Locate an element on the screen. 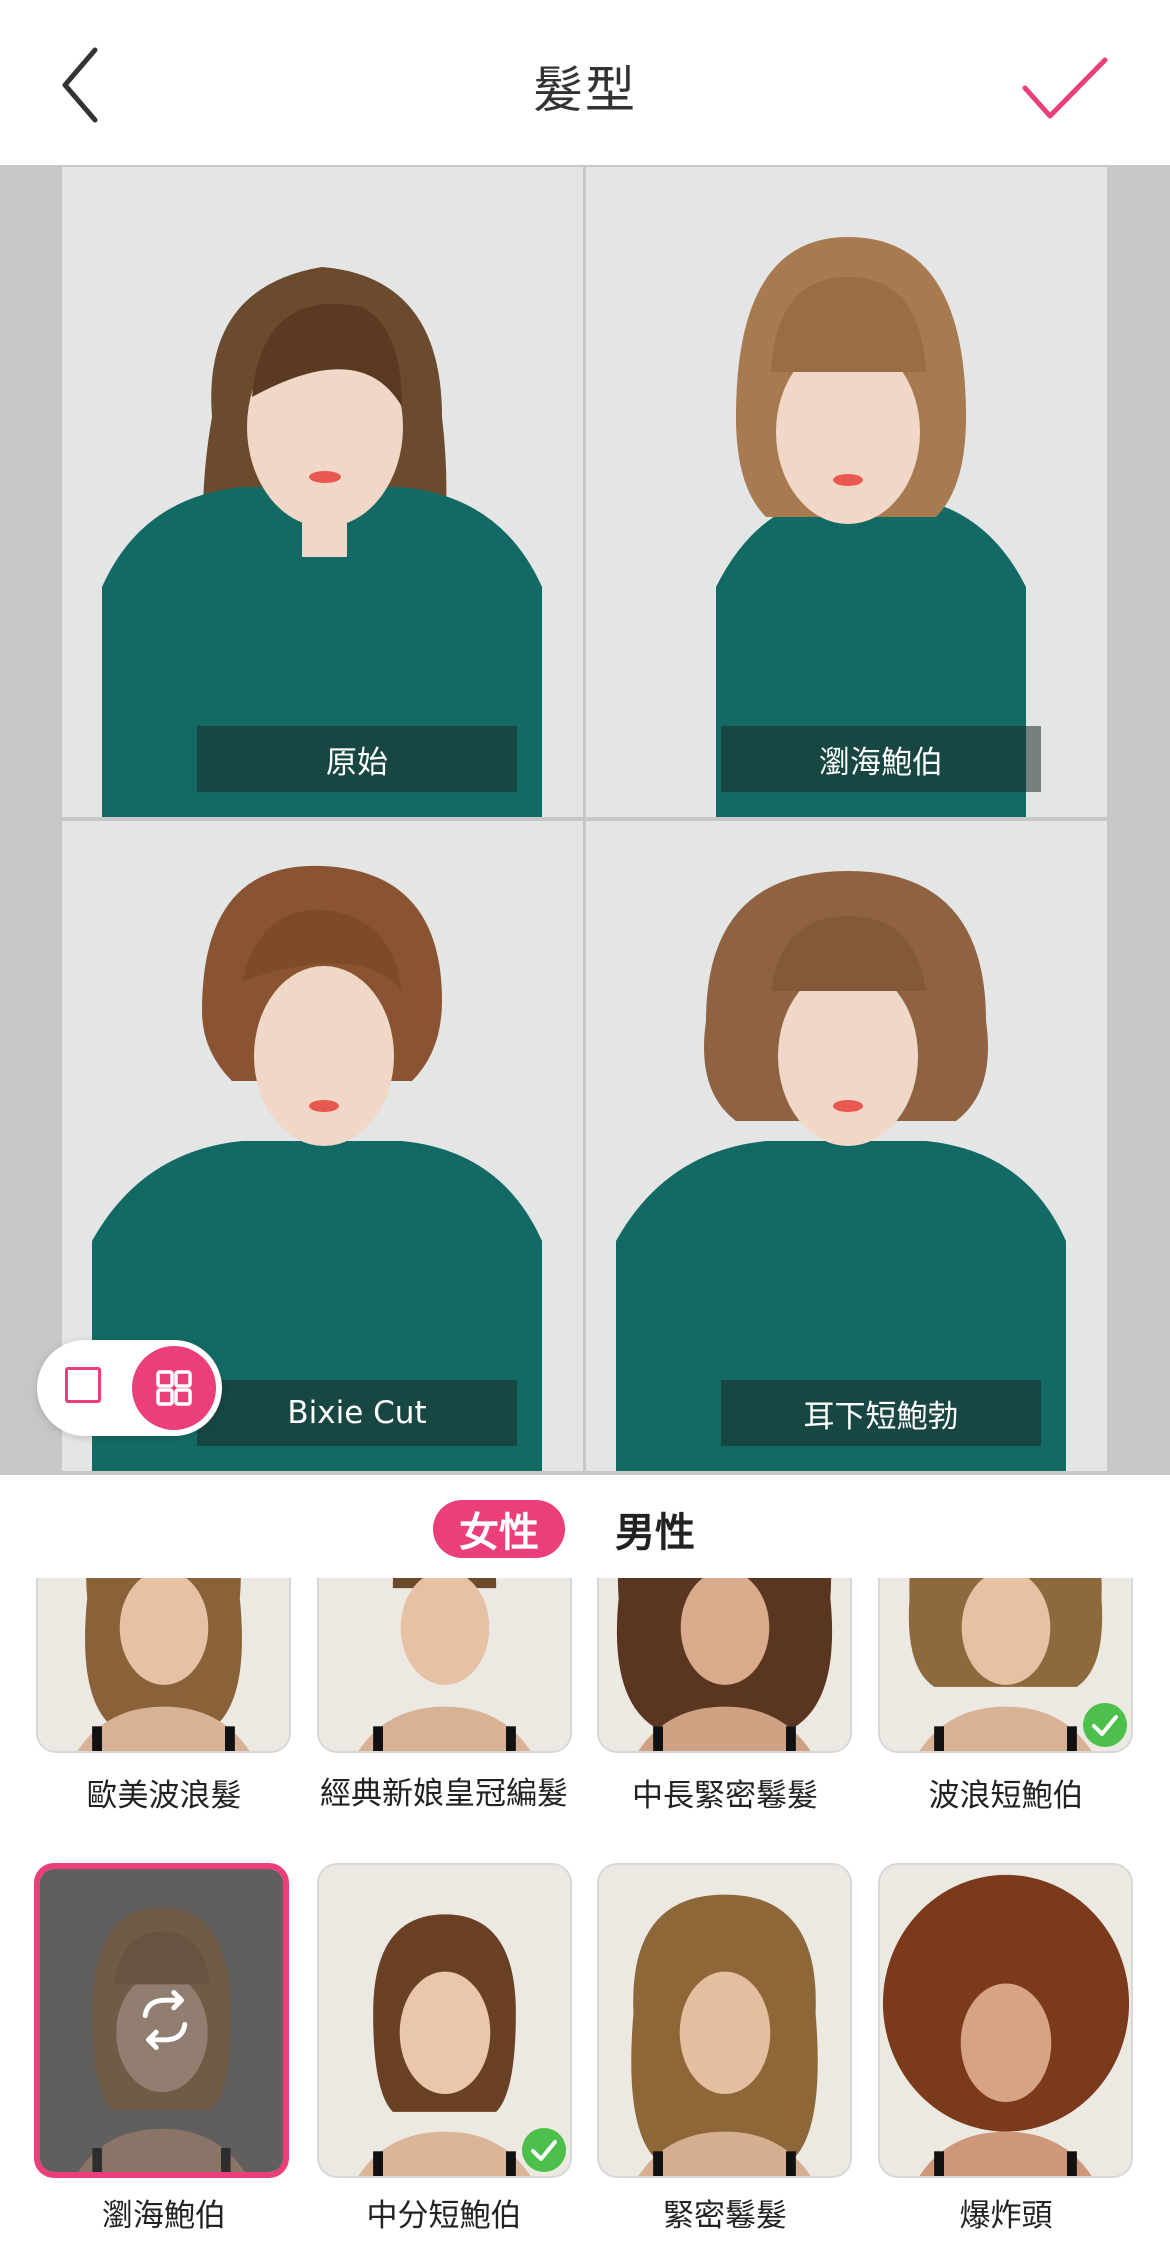 Image resolution: width=1170 pixels, height=2267 pixels. preview-label: 耳下短鮑勃 is located at coordinates (881, 1413).